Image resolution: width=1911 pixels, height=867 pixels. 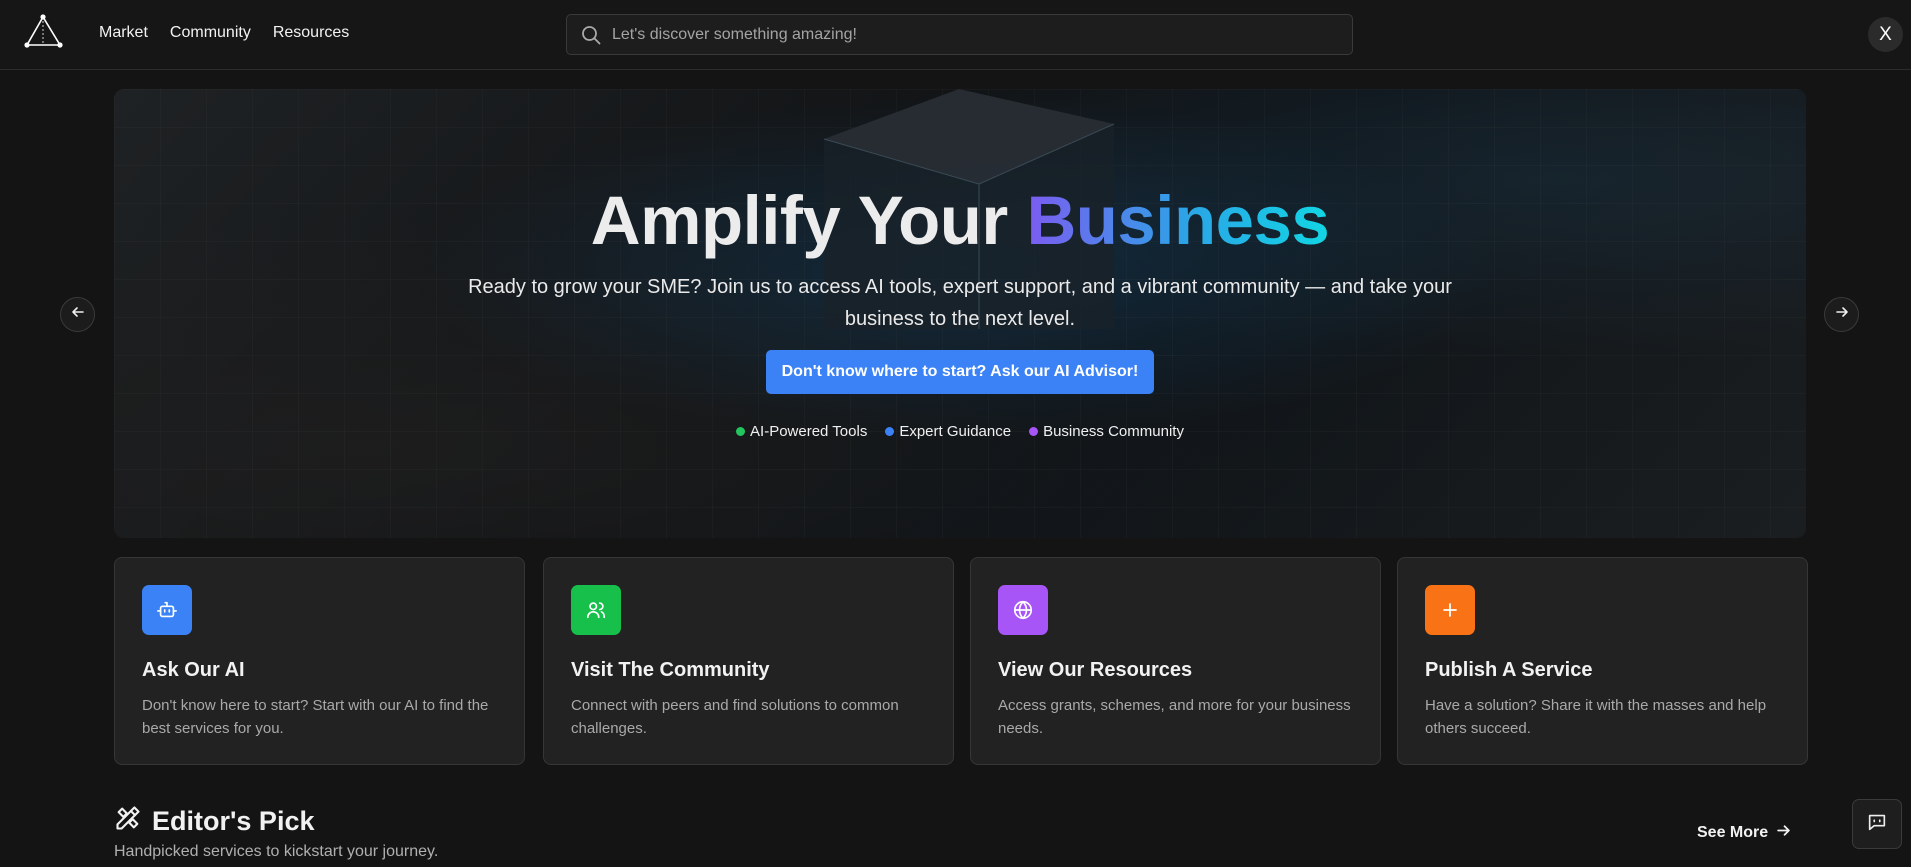 What do you see at coordinates (128, 821) in the screenshot?
I see `pencil-ruler-icon` at bounding box center [128, 821].